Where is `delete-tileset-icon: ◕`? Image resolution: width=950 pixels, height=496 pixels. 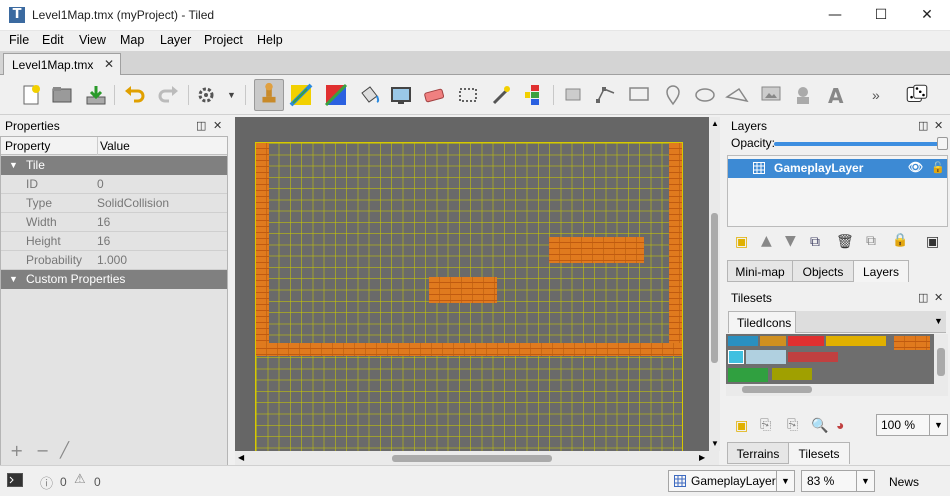
delete-tileset-icon: ◕ is located at coordinates (840, 425).